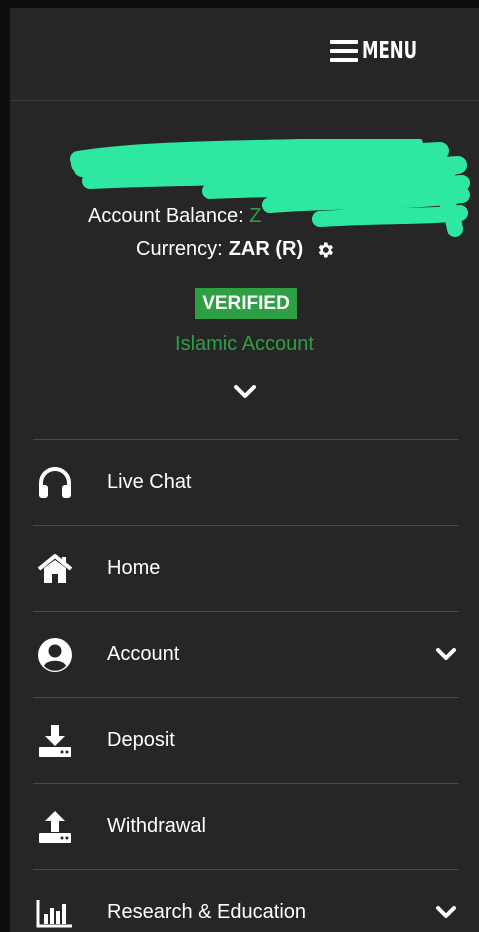 This screenshot has height=932, width=479. Describe the element at coordinates (390, 51) in the screenshot. I see `menu-label: MENU` at that location.